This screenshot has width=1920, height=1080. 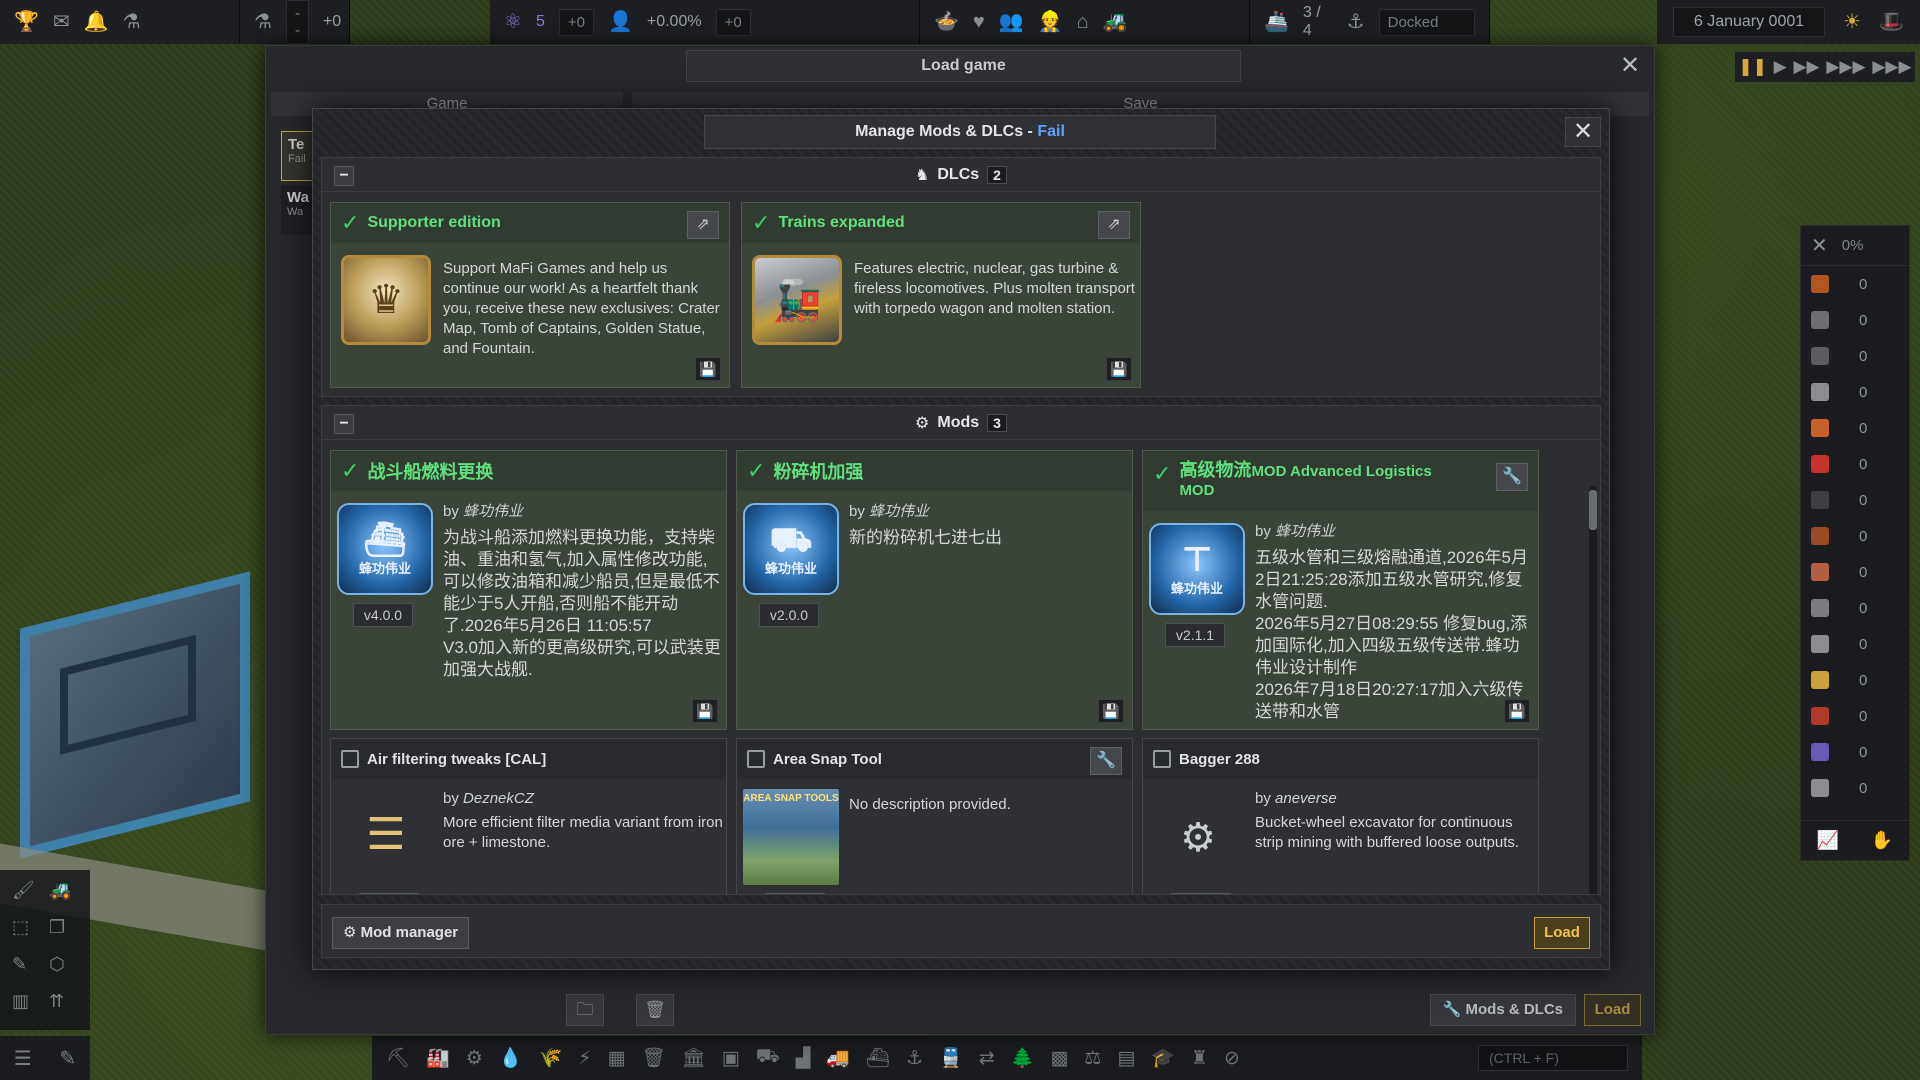 What do you see at coordinates (951, 1058) in the screenshot?
I see `train-icon: 🚆` at bounding box center [951, 1058].